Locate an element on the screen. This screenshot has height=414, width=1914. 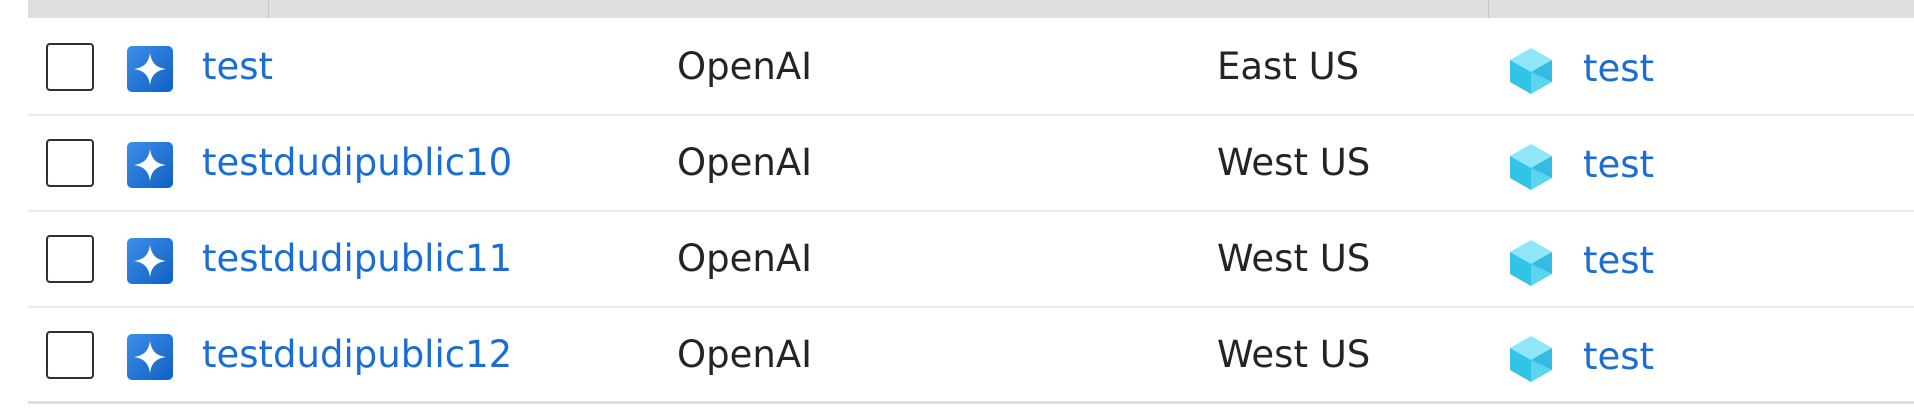
resource-location: East US is located at coordinates (1288, 66).